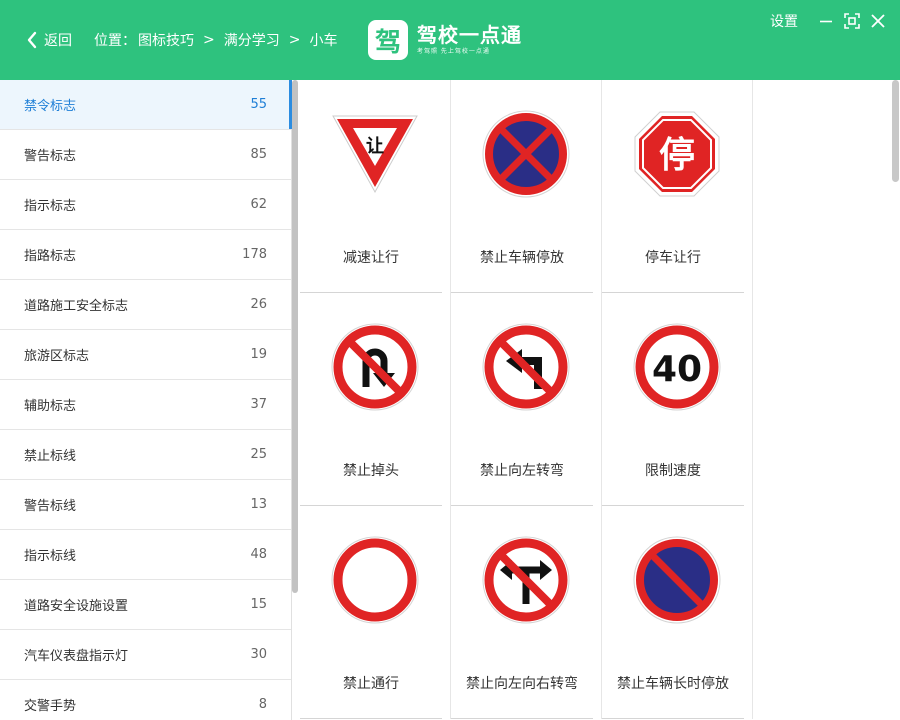  I want to click on minimize-icon, so click(826, 21).